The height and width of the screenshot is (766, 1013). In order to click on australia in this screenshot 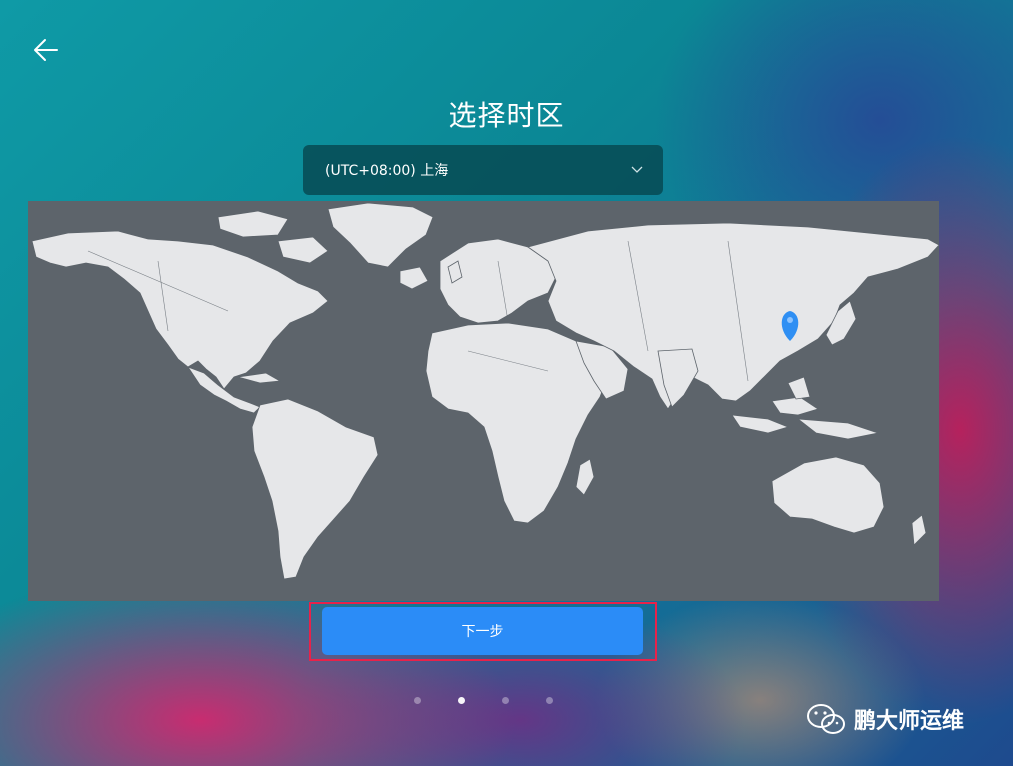, I will do `click(828, 495)`.